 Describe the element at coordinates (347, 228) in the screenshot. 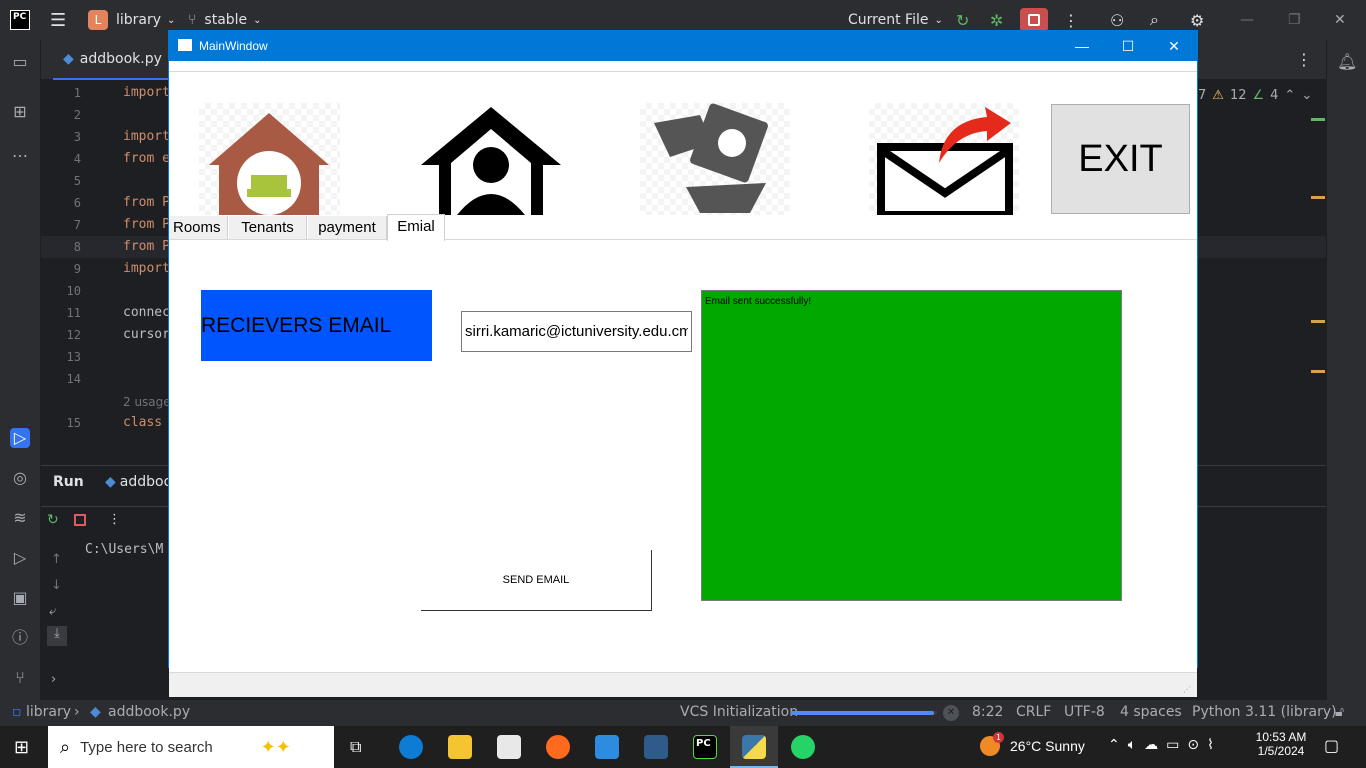

I see `tab-payment: payment` at that location.